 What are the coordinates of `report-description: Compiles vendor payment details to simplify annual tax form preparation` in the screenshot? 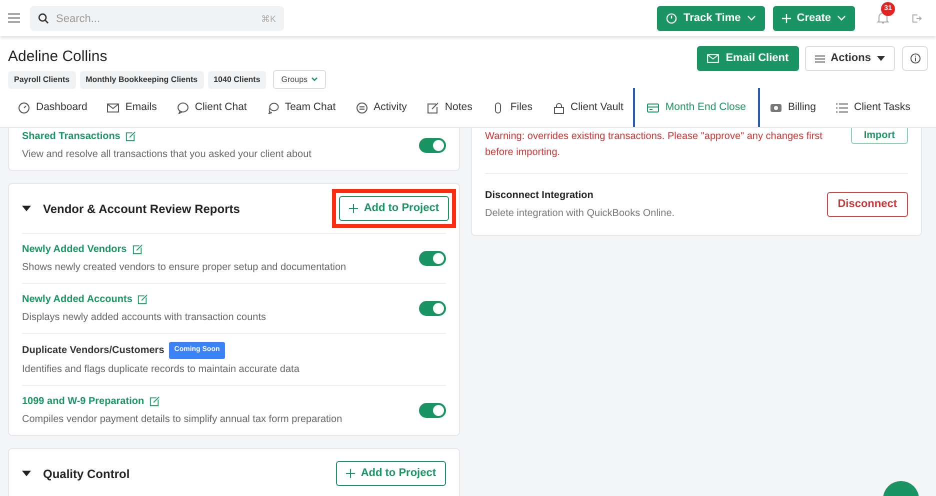 It's located at (183, 419).